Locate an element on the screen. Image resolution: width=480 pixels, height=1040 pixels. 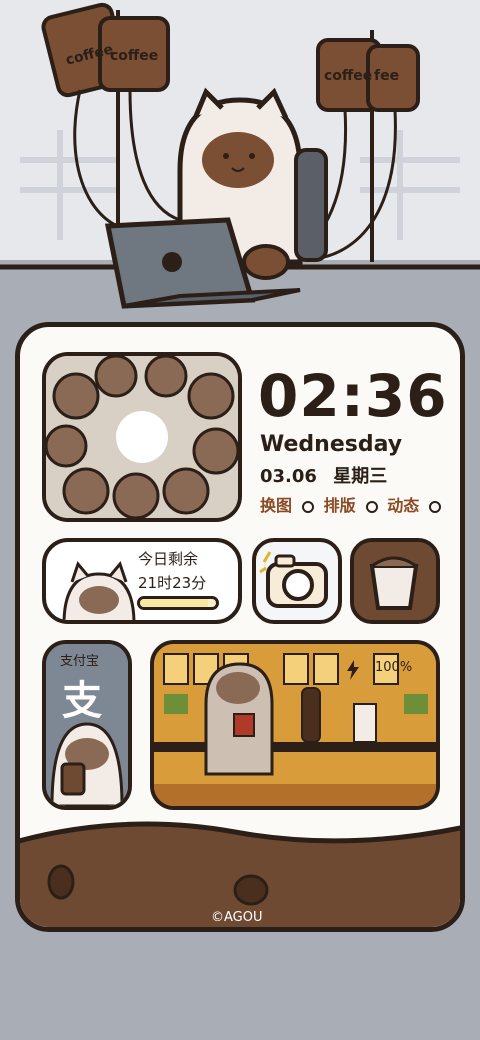
widget-links: 换图 排版 动态 is located at coordinates (352, 504).